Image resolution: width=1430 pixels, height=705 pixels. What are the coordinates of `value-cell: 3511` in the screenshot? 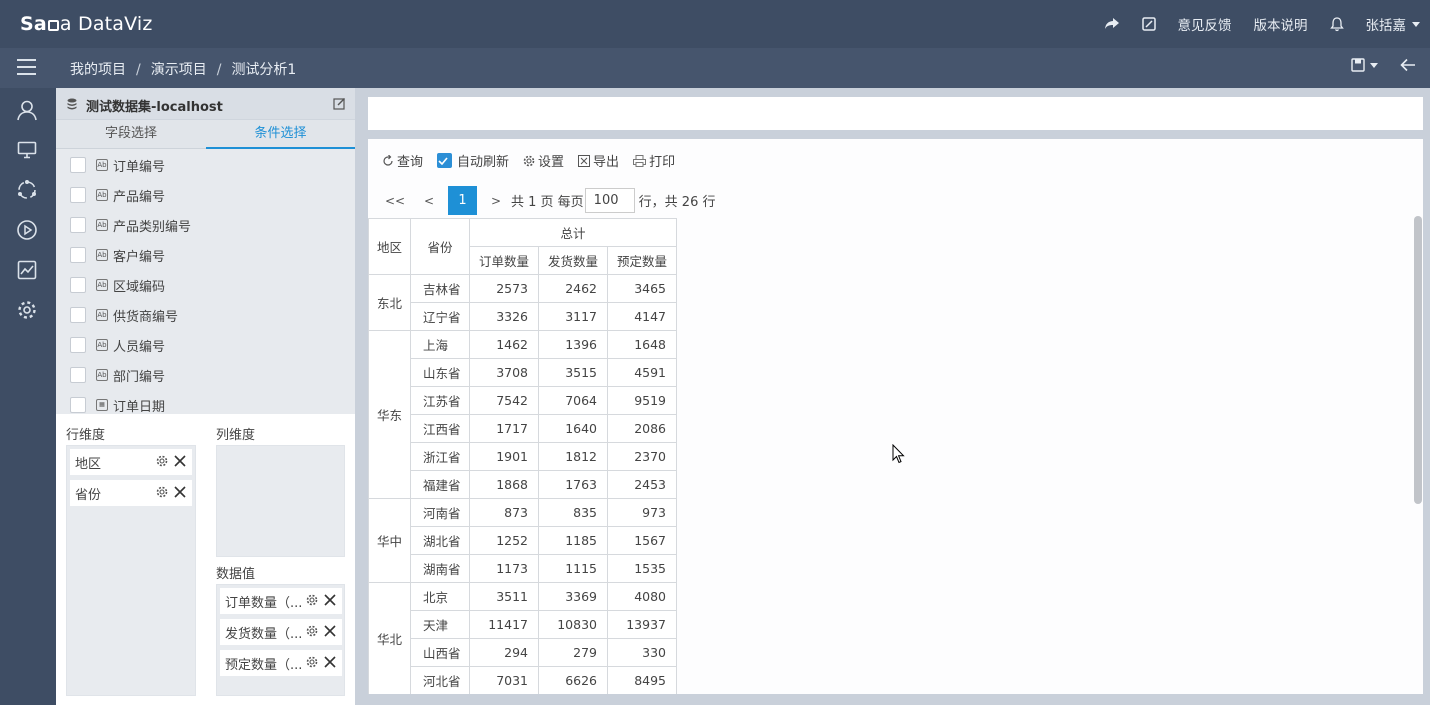 It's located at (504, 596).